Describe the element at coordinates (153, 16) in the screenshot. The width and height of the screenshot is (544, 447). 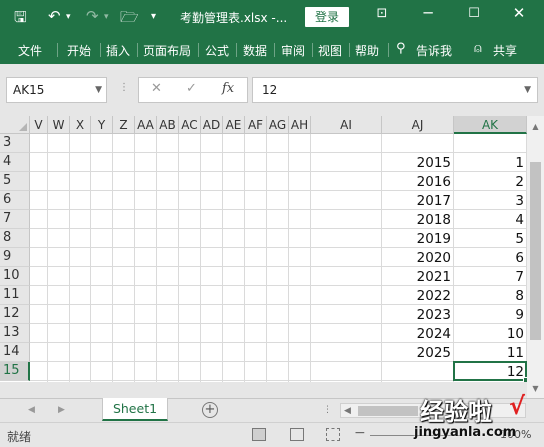
I see `customize-quick-access-icon: ▾` at that location.